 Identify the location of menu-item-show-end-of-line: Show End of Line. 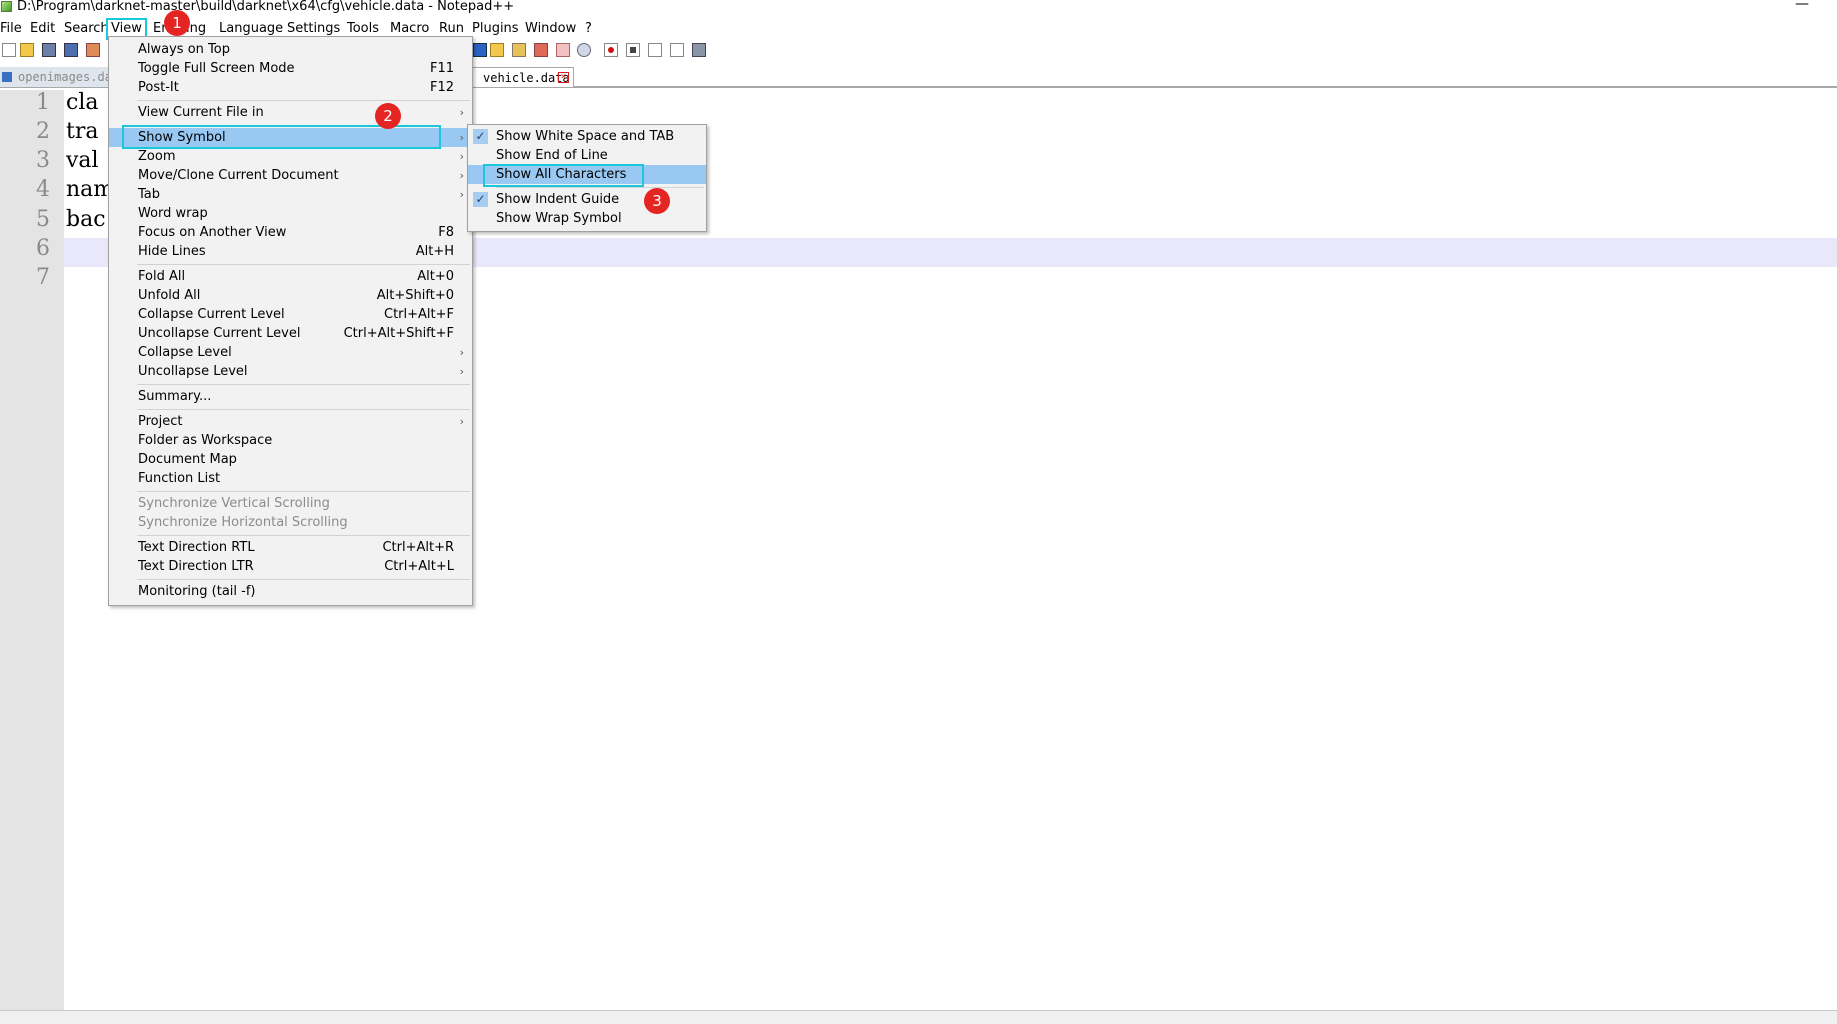
(587, 155).